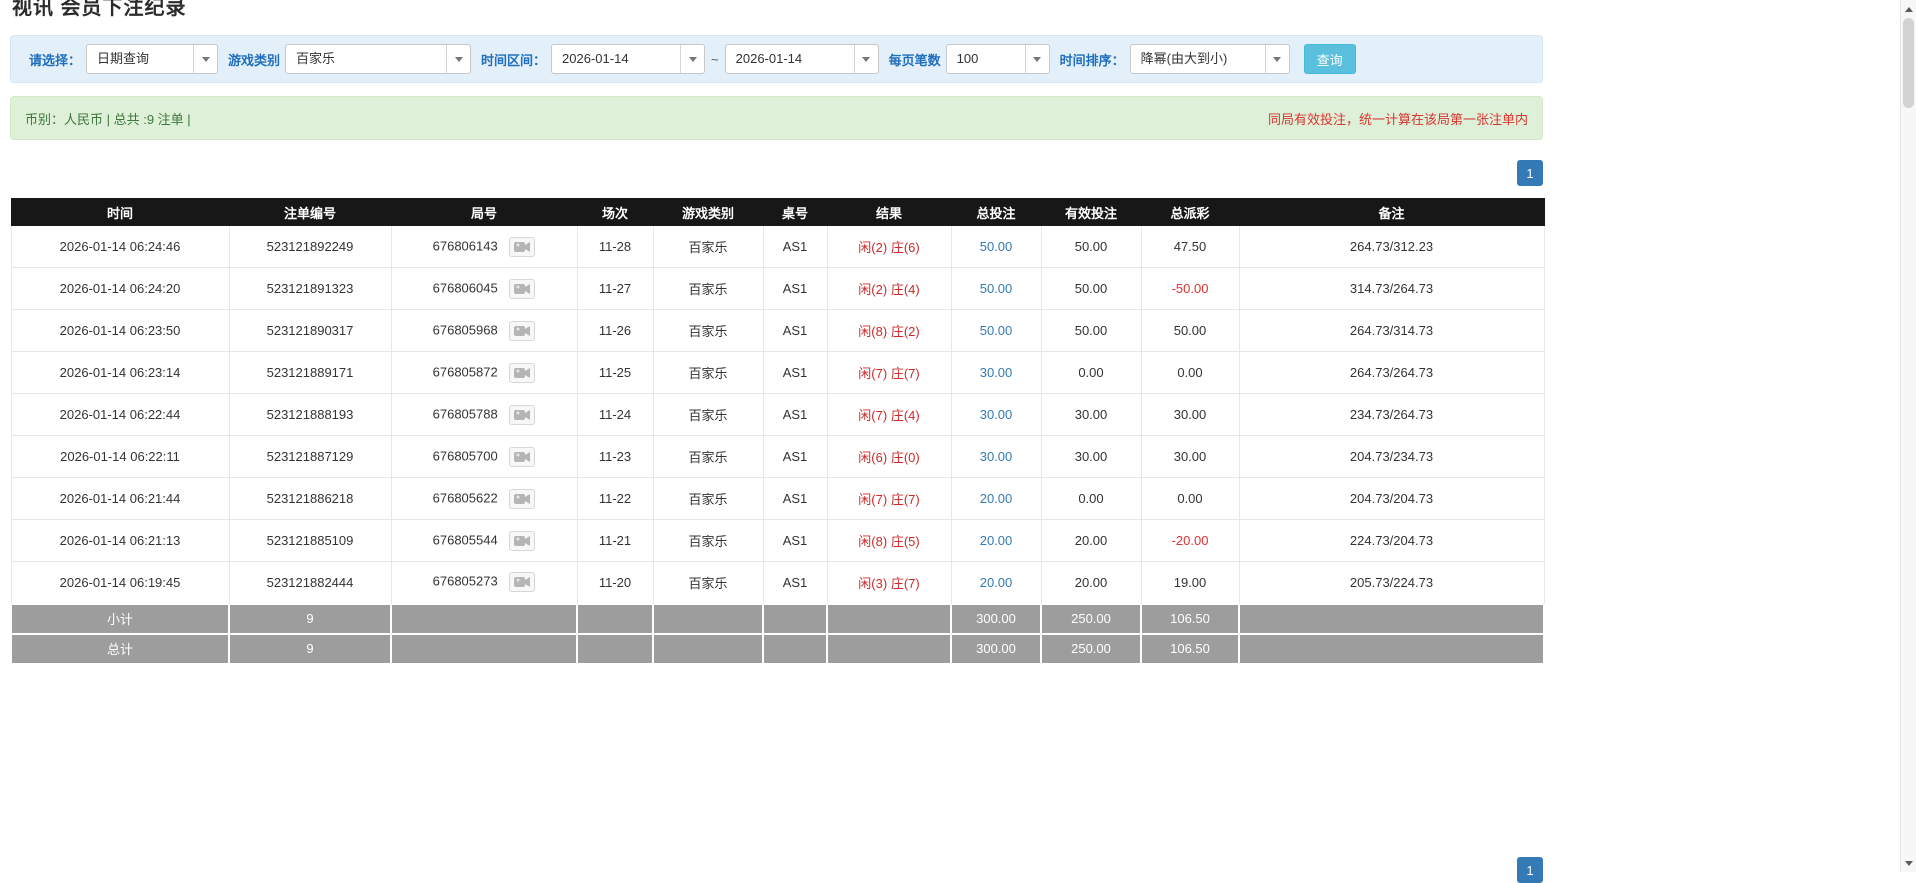  What do you see at coordinates (465, 413) in the screenshot?
I see `round-id: 676805788` at bounding box center [465, 413].